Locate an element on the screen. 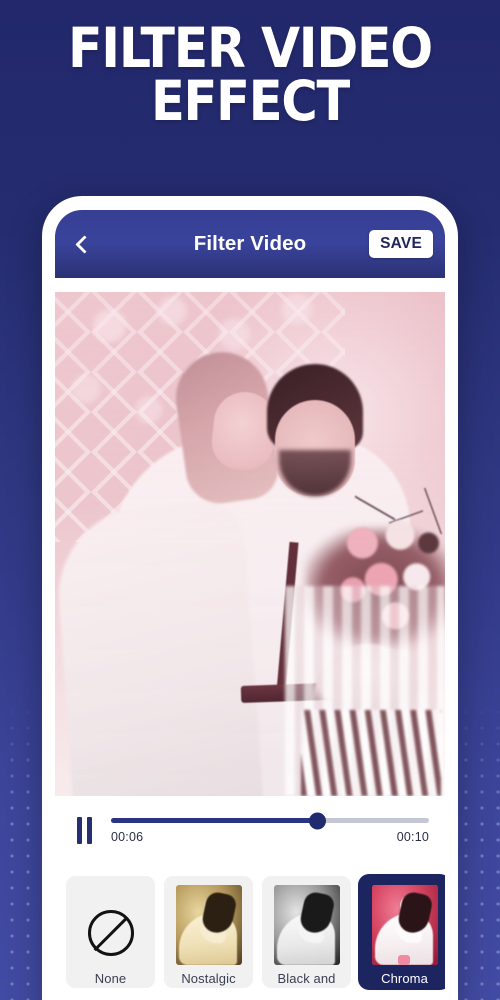 This screenshot has width=500, height=1000. save-button: SAVE is located at coordinates (401, 244).